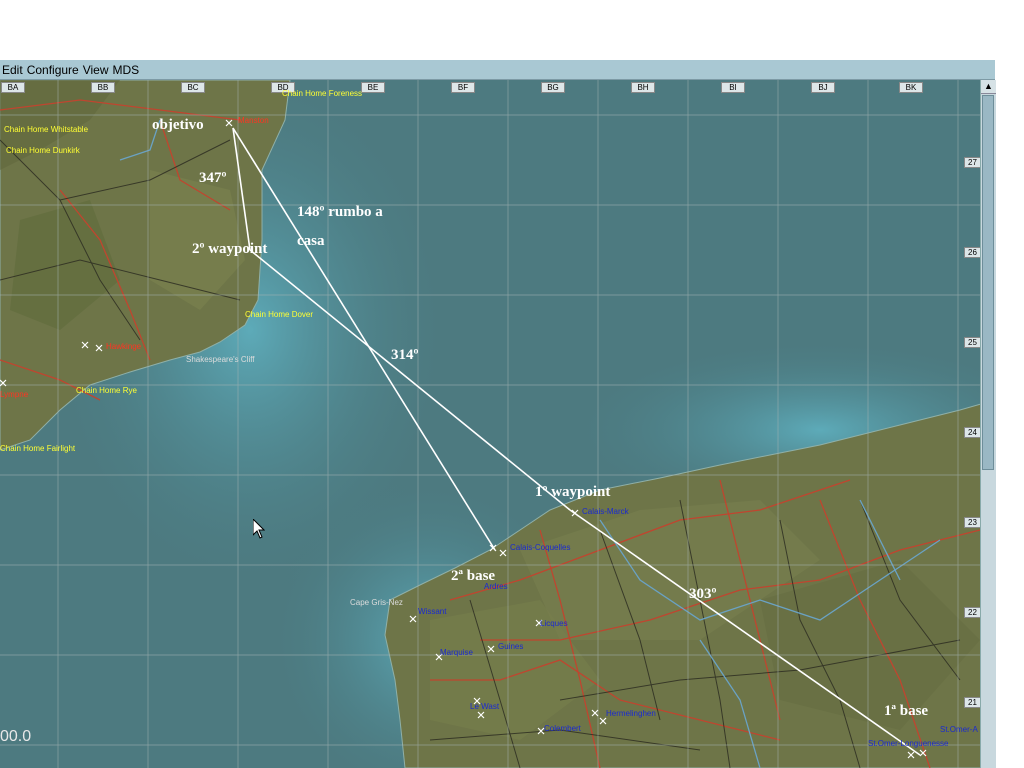 This screenshot has width=1024, height=768. I want to click on annotation-objective: objetivo, so click(178, 125).